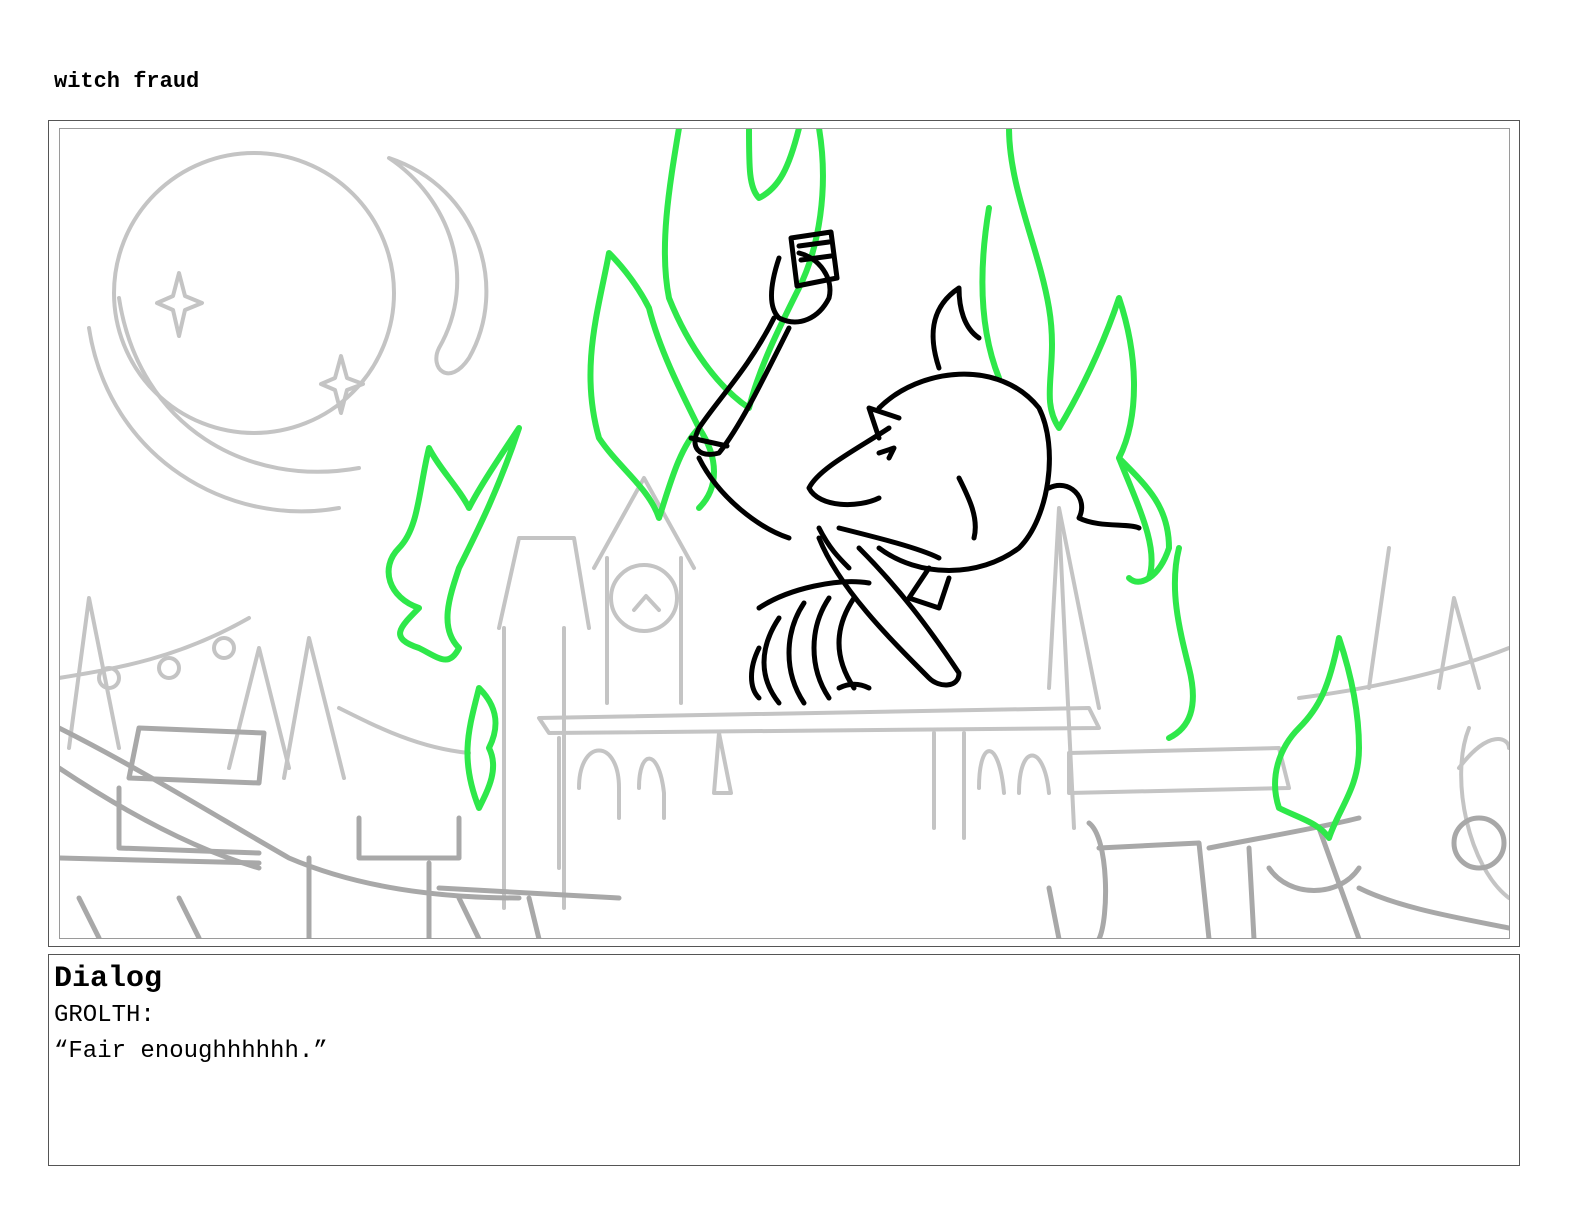  I want to click on flame-right-low, so click(1181, 643).